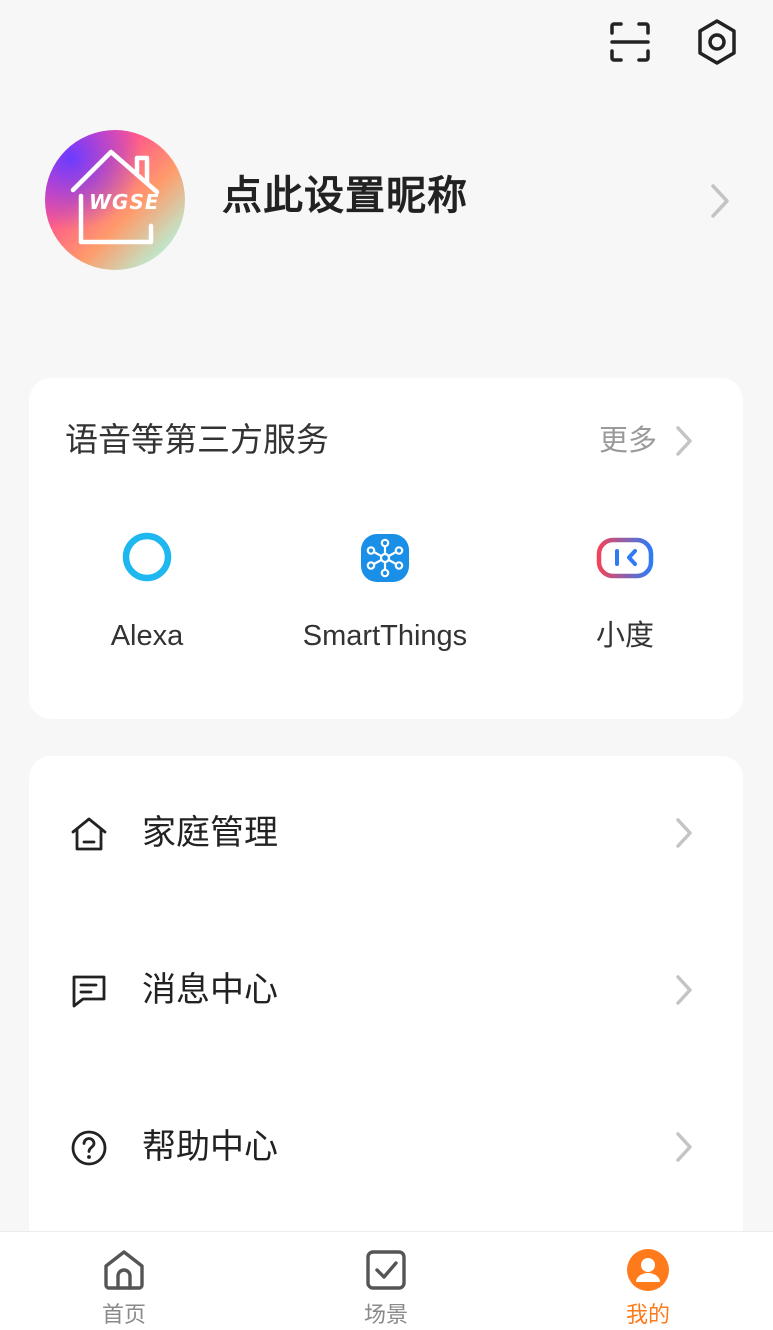 The height and width of the screenshot is (1330, 773). Describe the element at coordinates (625, 558) in the screenshot. I see `xiaodu-icon` at that location.